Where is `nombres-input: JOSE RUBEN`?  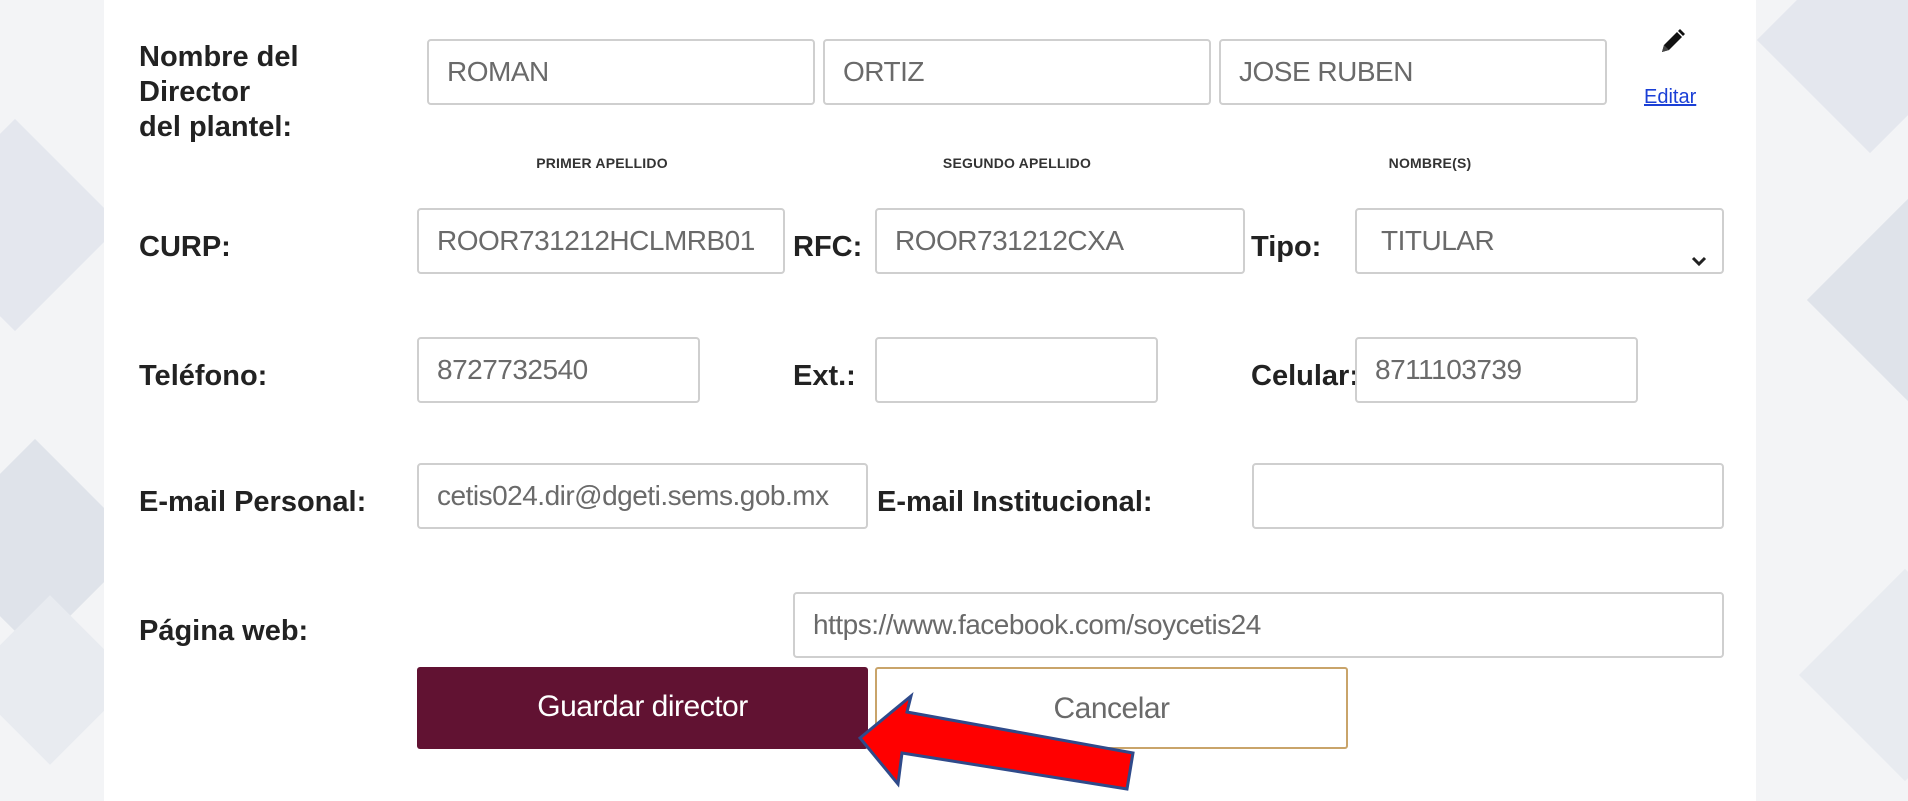 nombres-input: JOSE RUBEN is located at coordinates (1413, 72).